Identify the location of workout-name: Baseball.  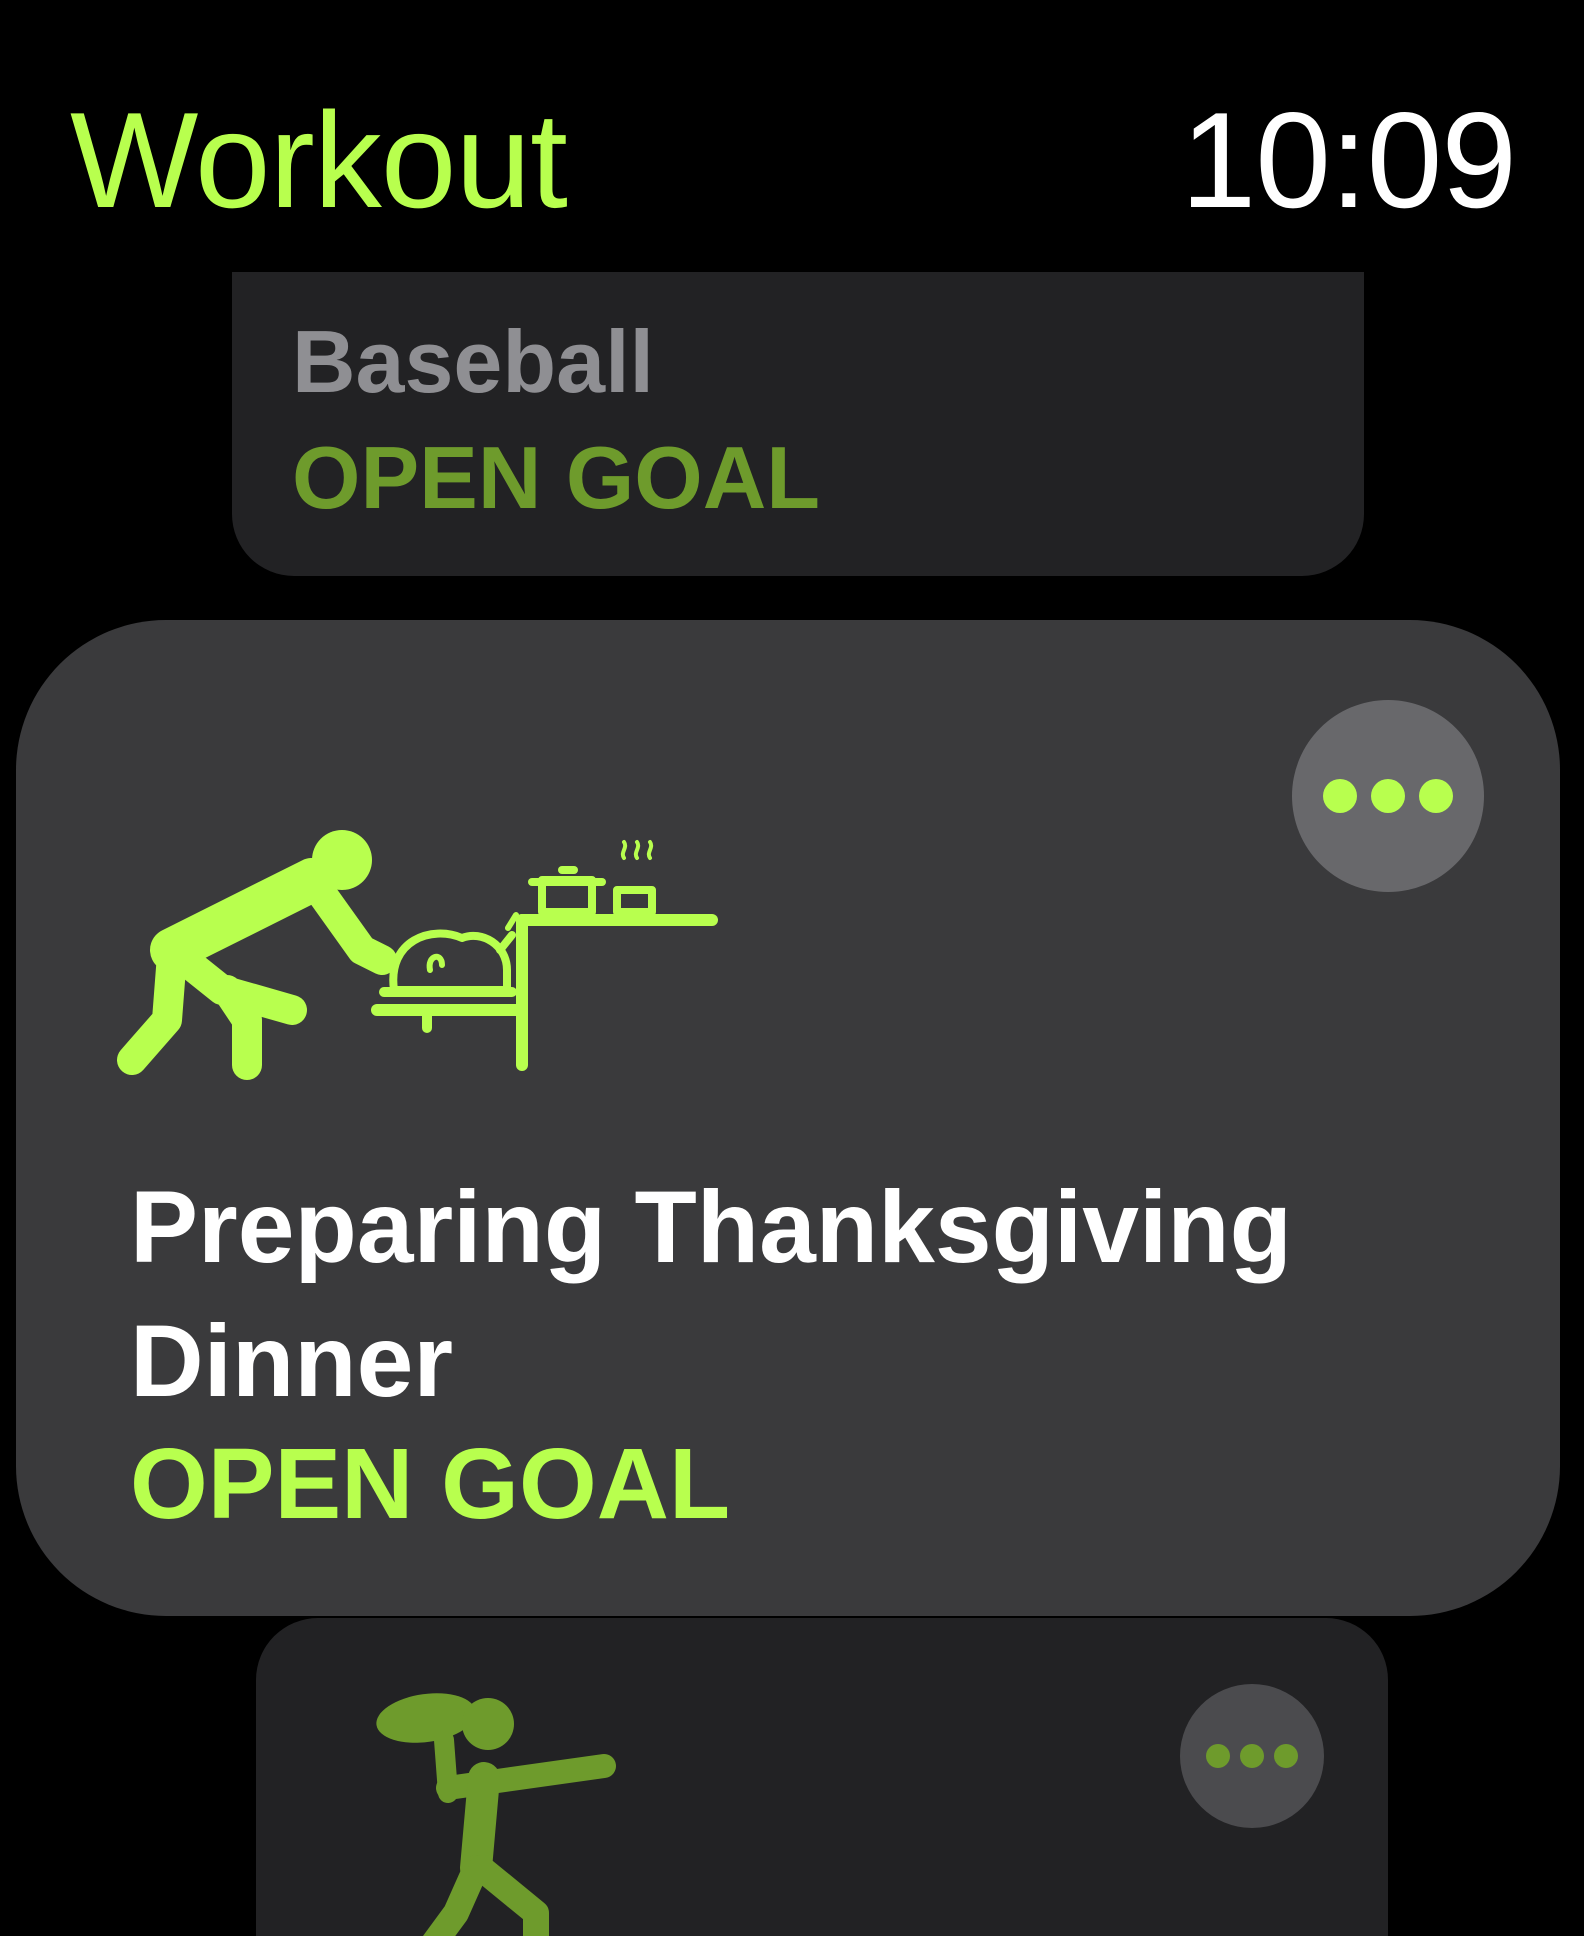
(473, 361).